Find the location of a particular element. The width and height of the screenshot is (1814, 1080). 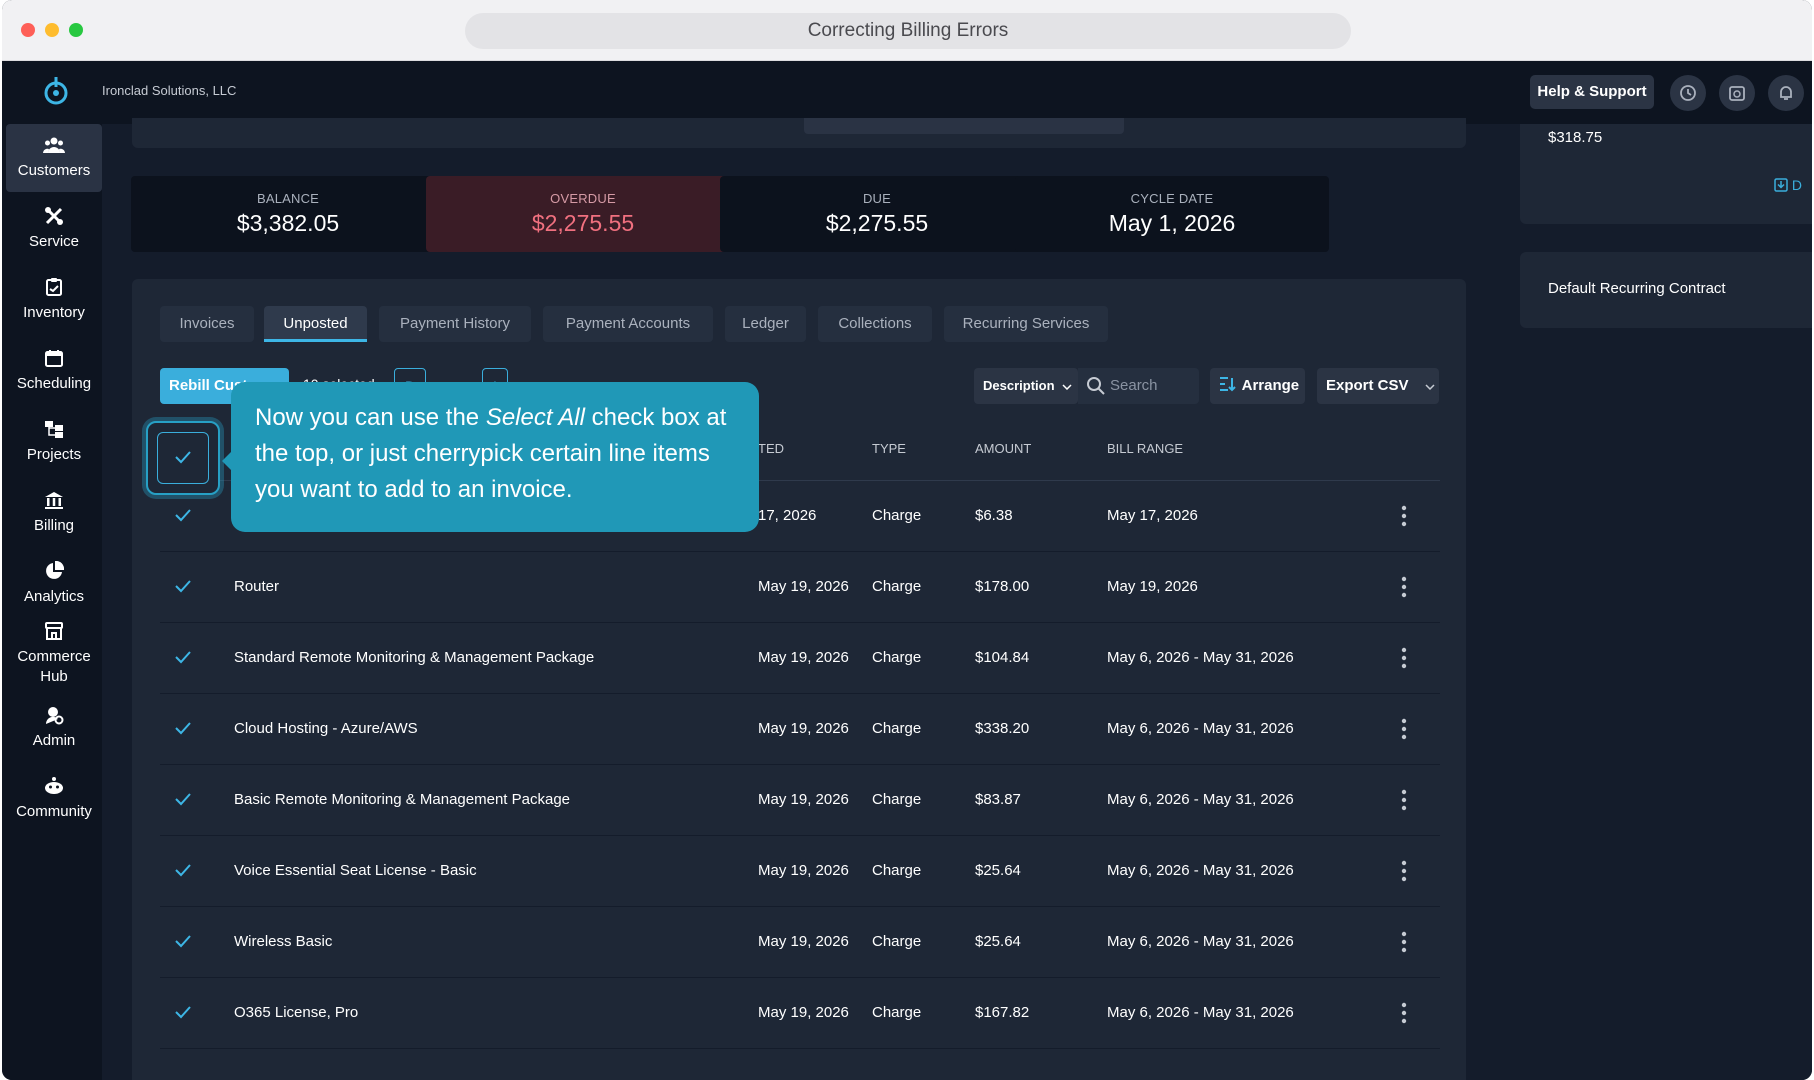

tab-recurring-services: Recurring Services is located at coordinates (1026, 324).